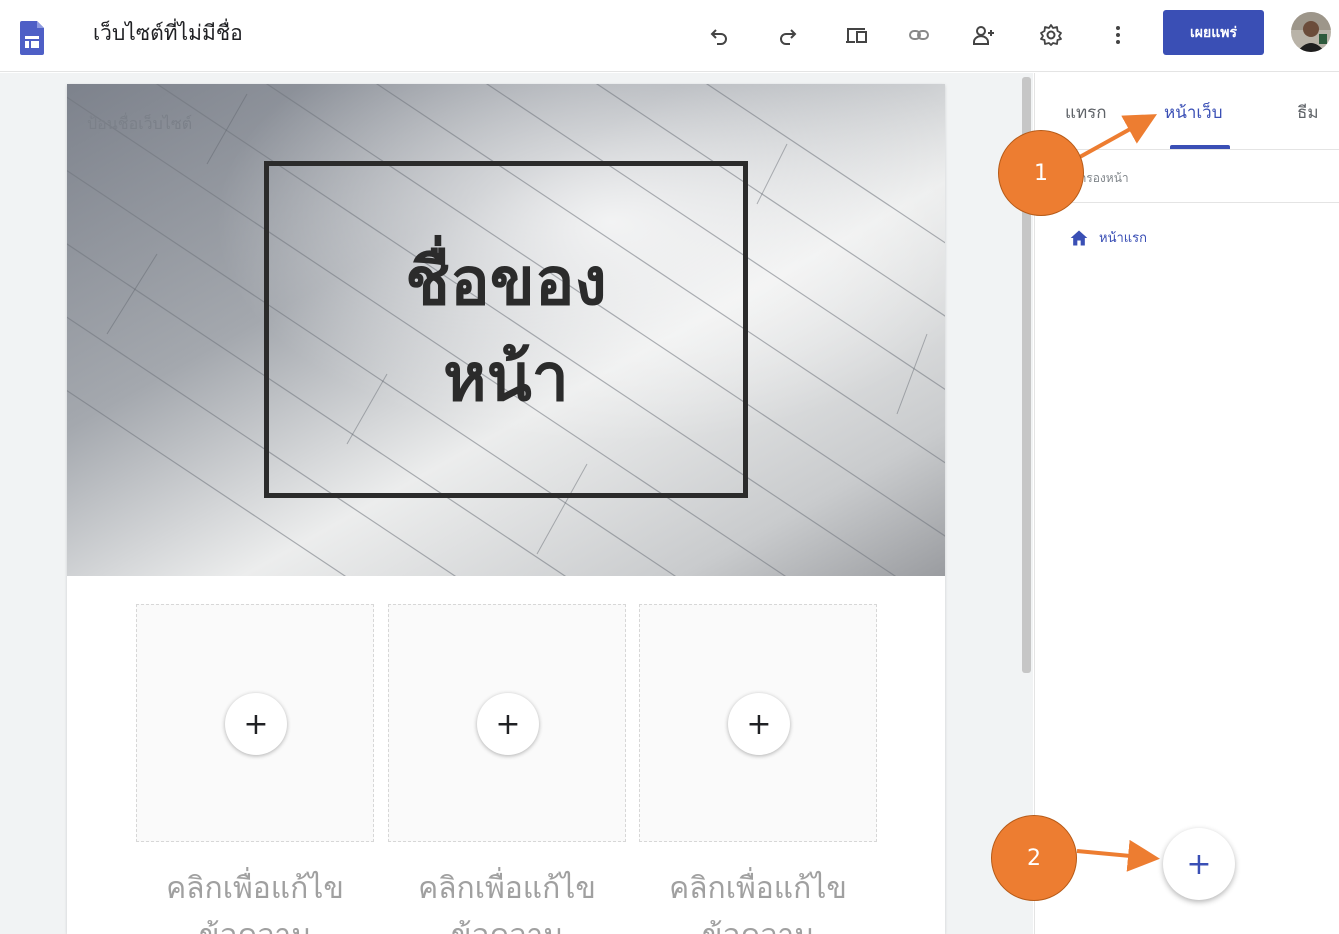 Image resolution: width=1339 pixels, height=934 pixels. What do you see at coordinates (1118, 35) in the screenshot?
I see `more-vert-icon` at bounding box center [1118, 35].